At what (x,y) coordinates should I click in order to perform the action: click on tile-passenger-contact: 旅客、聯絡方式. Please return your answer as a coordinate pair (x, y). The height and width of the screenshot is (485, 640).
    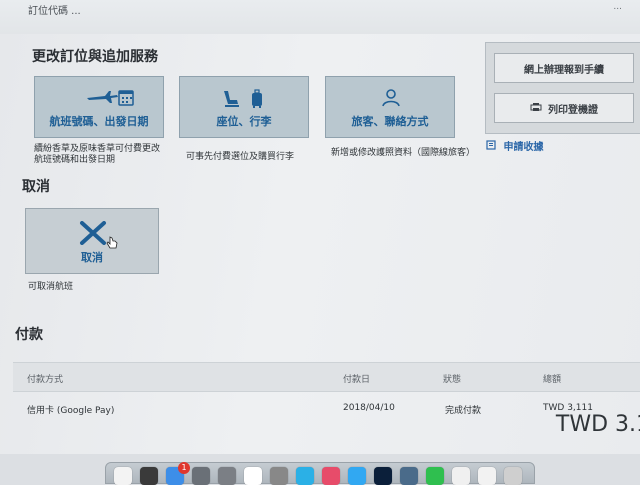
    Looking at the image, I should click on (390, 107).